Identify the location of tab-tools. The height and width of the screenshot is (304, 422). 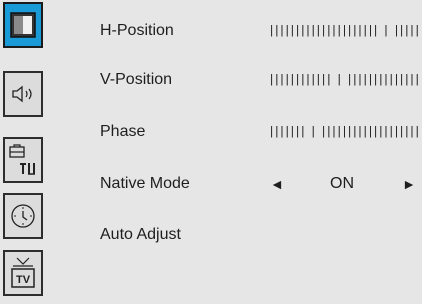
(23, 160).